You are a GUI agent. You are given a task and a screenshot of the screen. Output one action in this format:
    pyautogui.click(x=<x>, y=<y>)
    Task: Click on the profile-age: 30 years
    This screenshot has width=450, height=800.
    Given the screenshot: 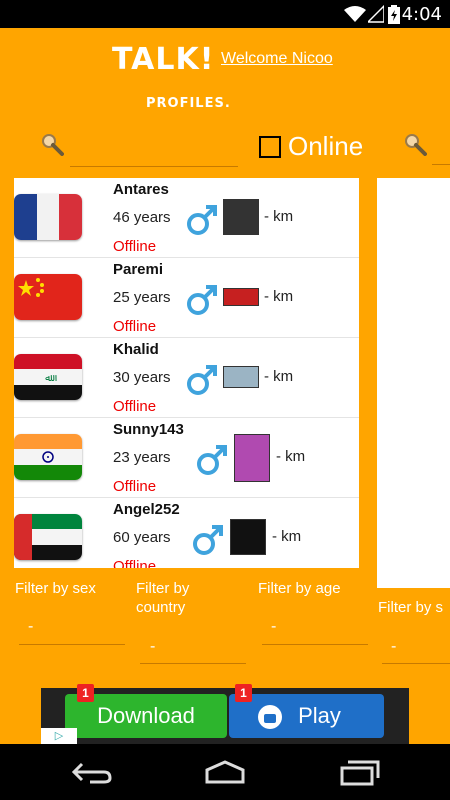 What is the action you would take?
    pyautogui.click(x=142, y=377)
    